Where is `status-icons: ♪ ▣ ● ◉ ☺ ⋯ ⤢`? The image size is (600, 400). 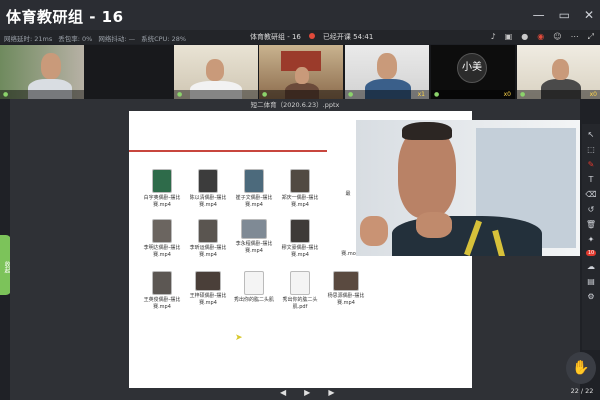 status-icons: ♪ ▣ ● ◉ ☺ ⋯ ⤢ is located at coordinates (542, 37).